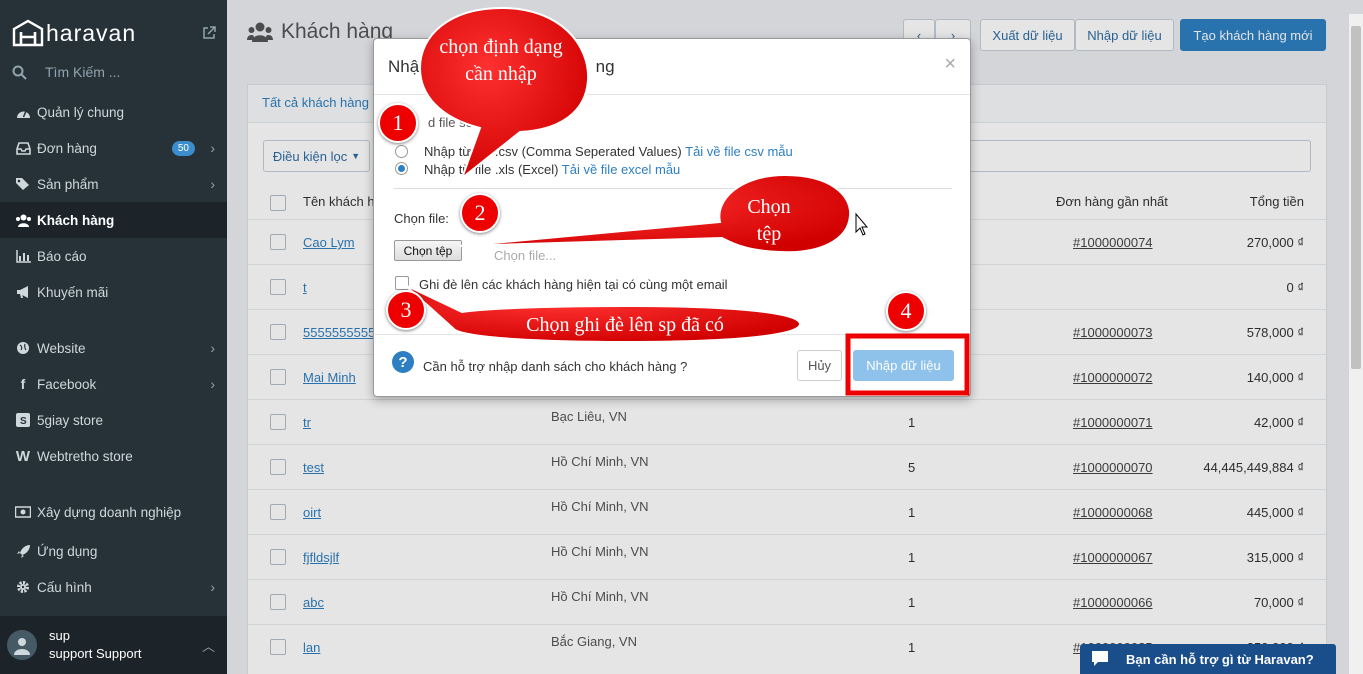 Image resolution: width=1363 pixels, height=674 pixels. What do you see at coordinates (907, 364) in the screenshot?
I see `highlight-box` at bounding box center [907, 364].